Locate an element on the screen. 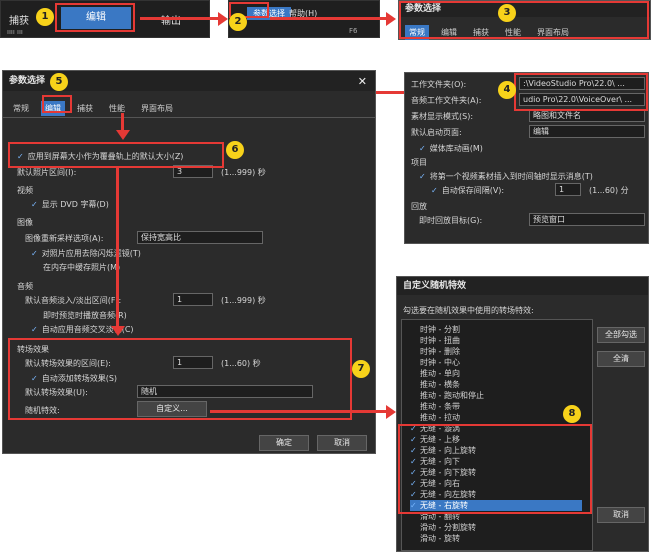 The height and width of the screenshot is (555, 651). transition-list-label: 推动 - 单向 is located at coordinates (440, 373).